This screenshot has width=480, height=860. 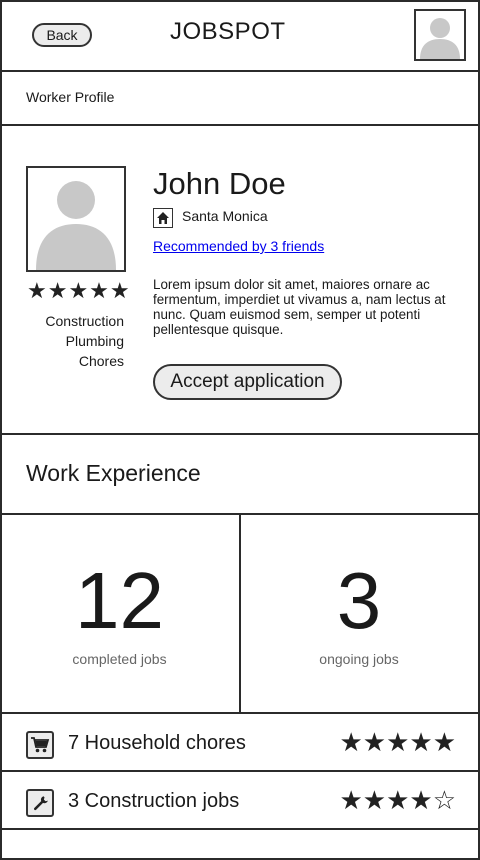 I want to click on back-button: Back, so click(x=62, y=35).